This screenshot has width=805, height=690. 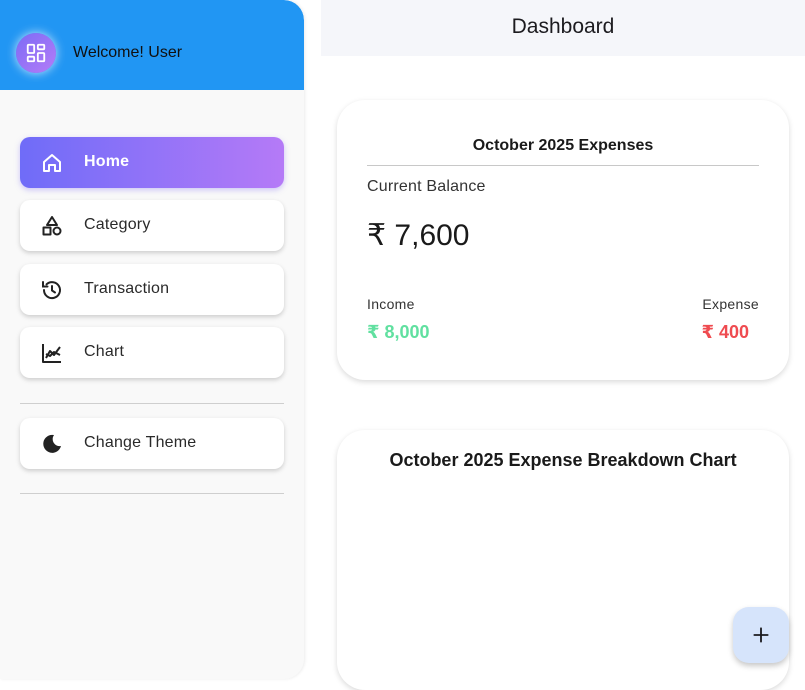 What do you see at coordinates (426, 186) in the screenshot?
I see `balance-label: Current Balance` at bounding box center [426, 186].